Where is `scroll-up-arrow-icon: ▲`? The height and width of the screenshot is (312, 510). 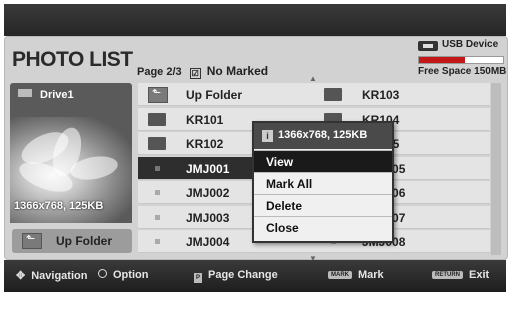
scroll-up-arrow-icon: ▲ is located at coordinates (313, 78).